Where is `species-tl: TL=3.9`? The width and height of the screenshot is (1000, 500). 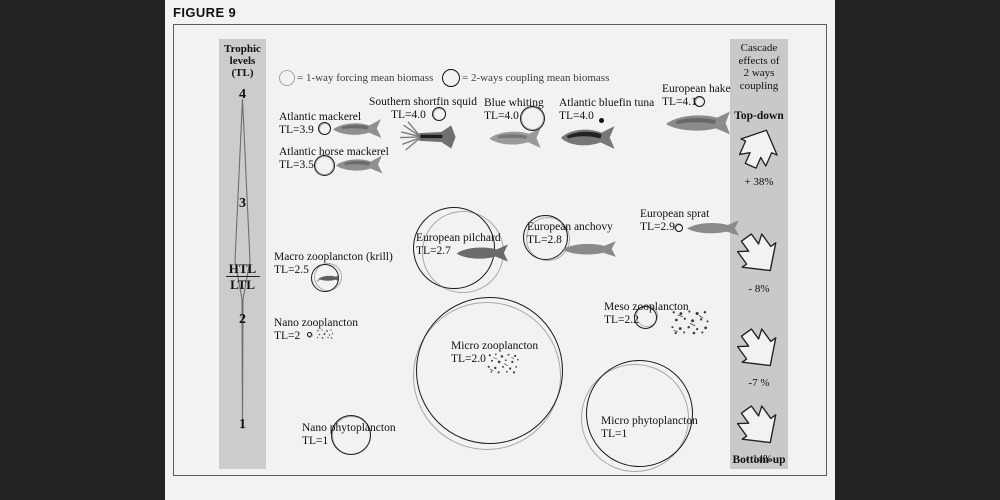 species-tl: TL=3.9 is located at coordinates (296, 130).